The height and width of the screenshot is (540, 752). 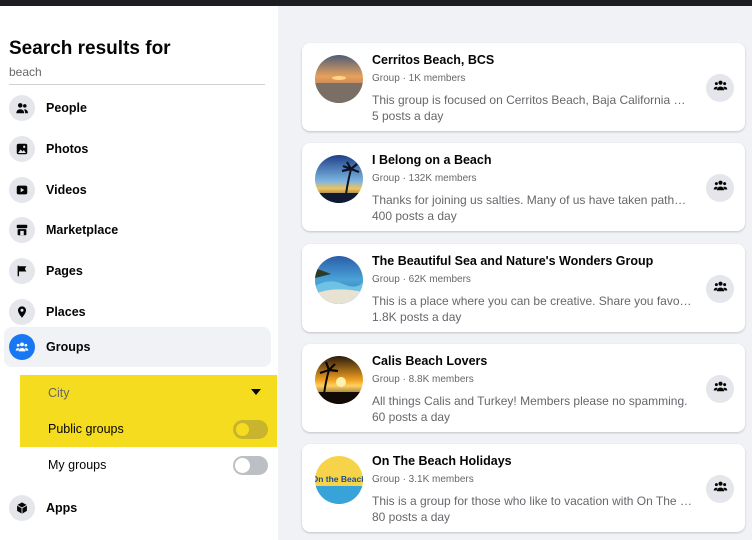 What do you see at coordinates (148, 429) in the screenshot?
I see `public-groups-filter: Public groups` at bounding box center [148, 429].